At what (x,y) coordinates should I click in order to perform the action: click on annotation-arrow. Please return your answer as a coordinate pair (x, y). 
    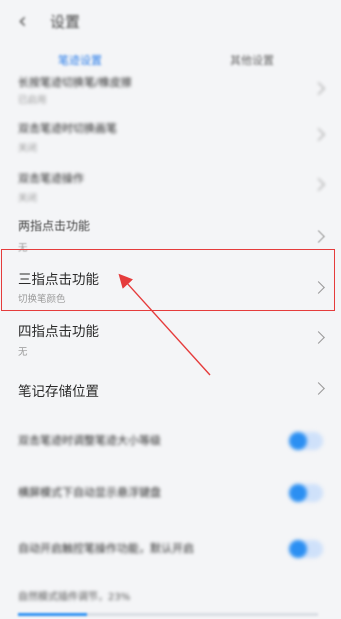
    Looking at the image, I should click on (164, 324).